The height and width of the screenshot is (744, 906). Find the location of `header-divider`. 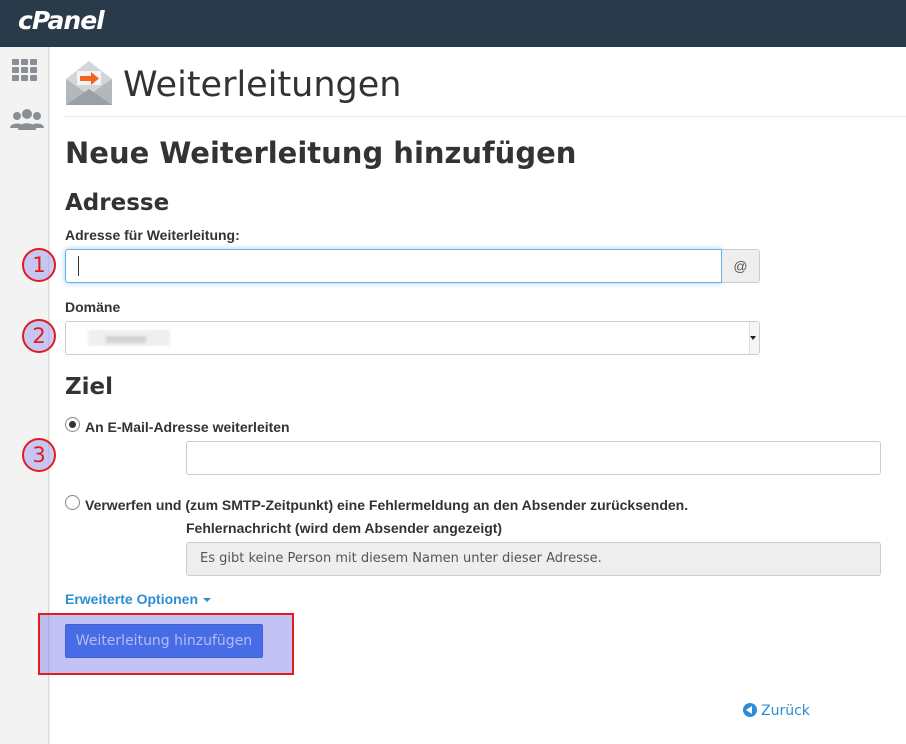

header-divider is located at coordinates (484, 116).